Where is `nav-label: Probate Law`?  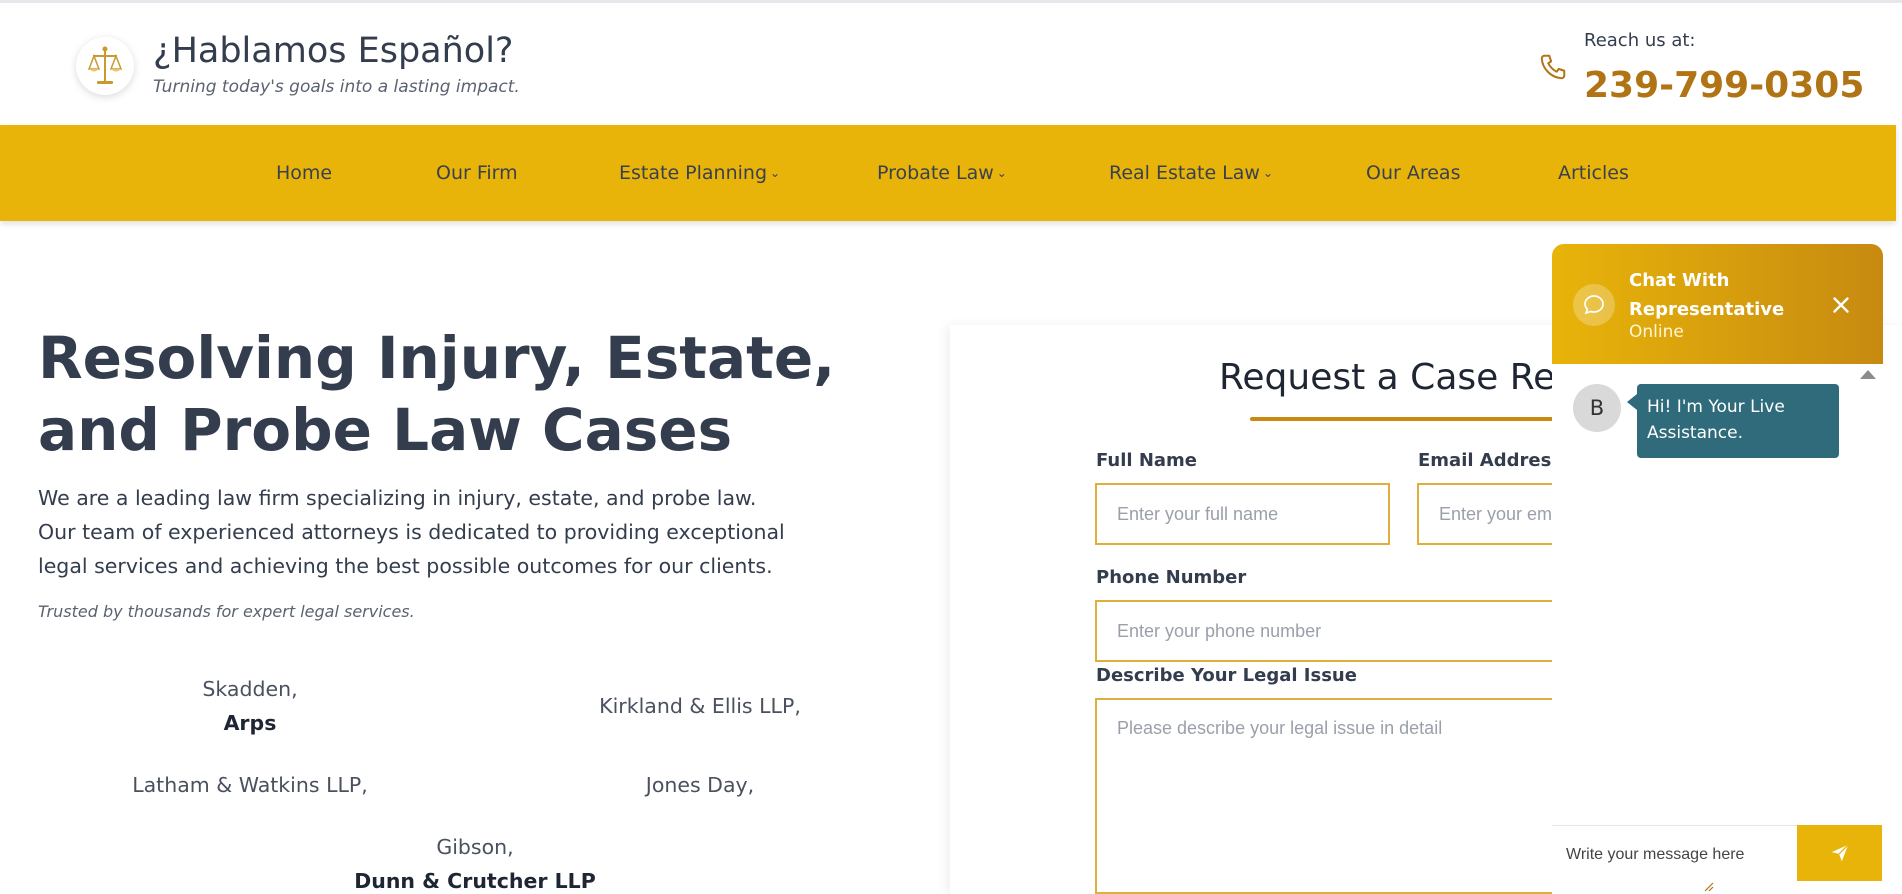
nav-label: Probate Law is located at coordinates (935, 173).